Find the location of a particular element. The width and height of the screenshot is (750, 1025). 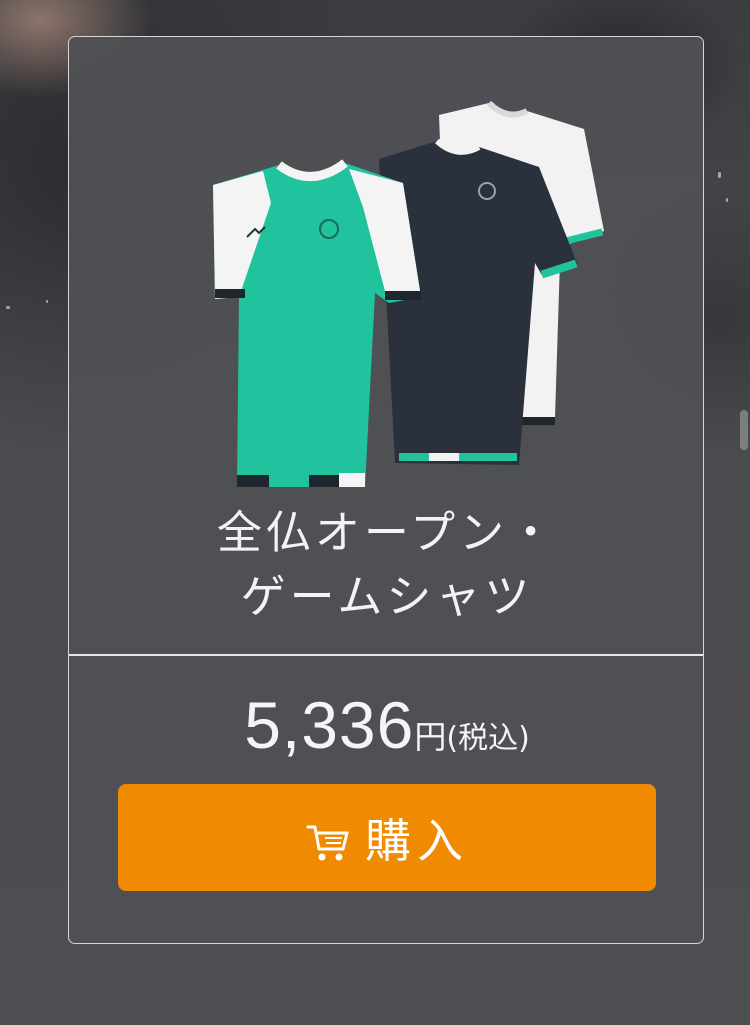

price-tax-note: (税込) is located at coordinates (488, 738).